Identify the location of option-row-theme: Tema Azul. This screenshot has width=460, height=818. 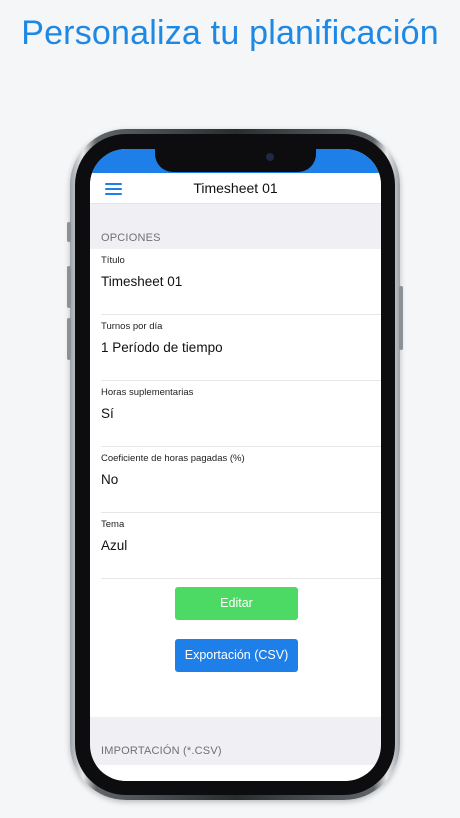
(241, 546).